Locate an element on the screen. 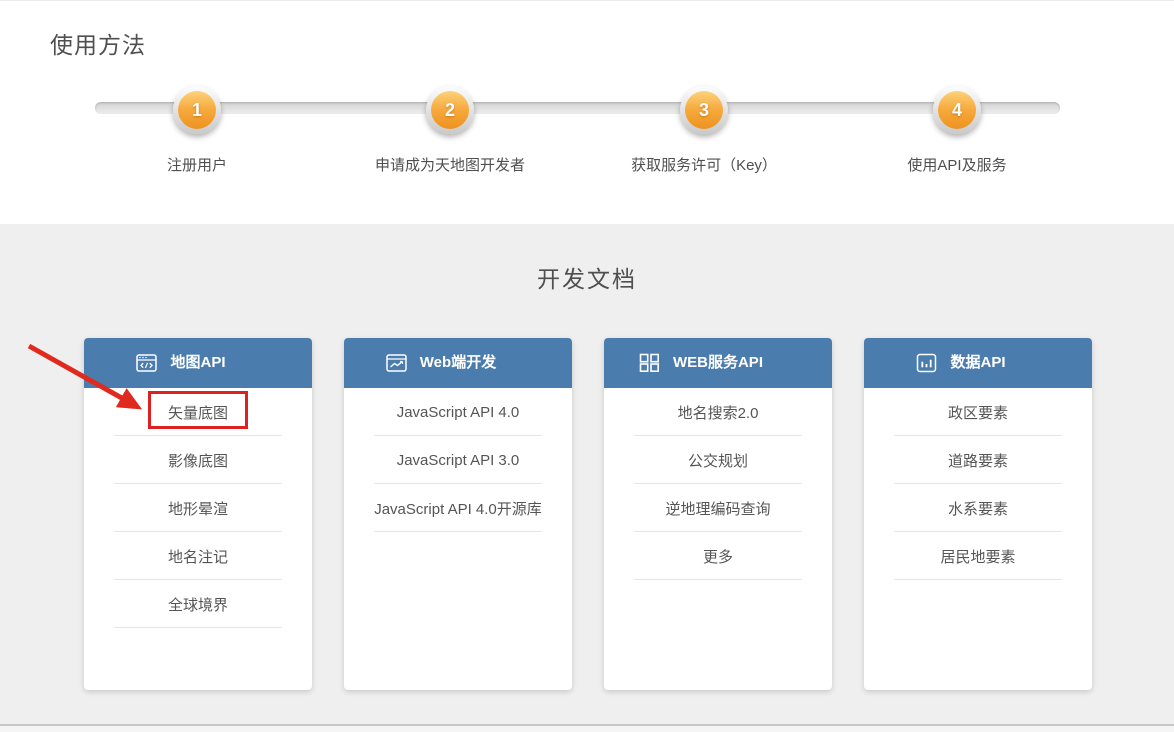  doc-link-residential-features: 居民地要素 is located at coordinates (978, 556).